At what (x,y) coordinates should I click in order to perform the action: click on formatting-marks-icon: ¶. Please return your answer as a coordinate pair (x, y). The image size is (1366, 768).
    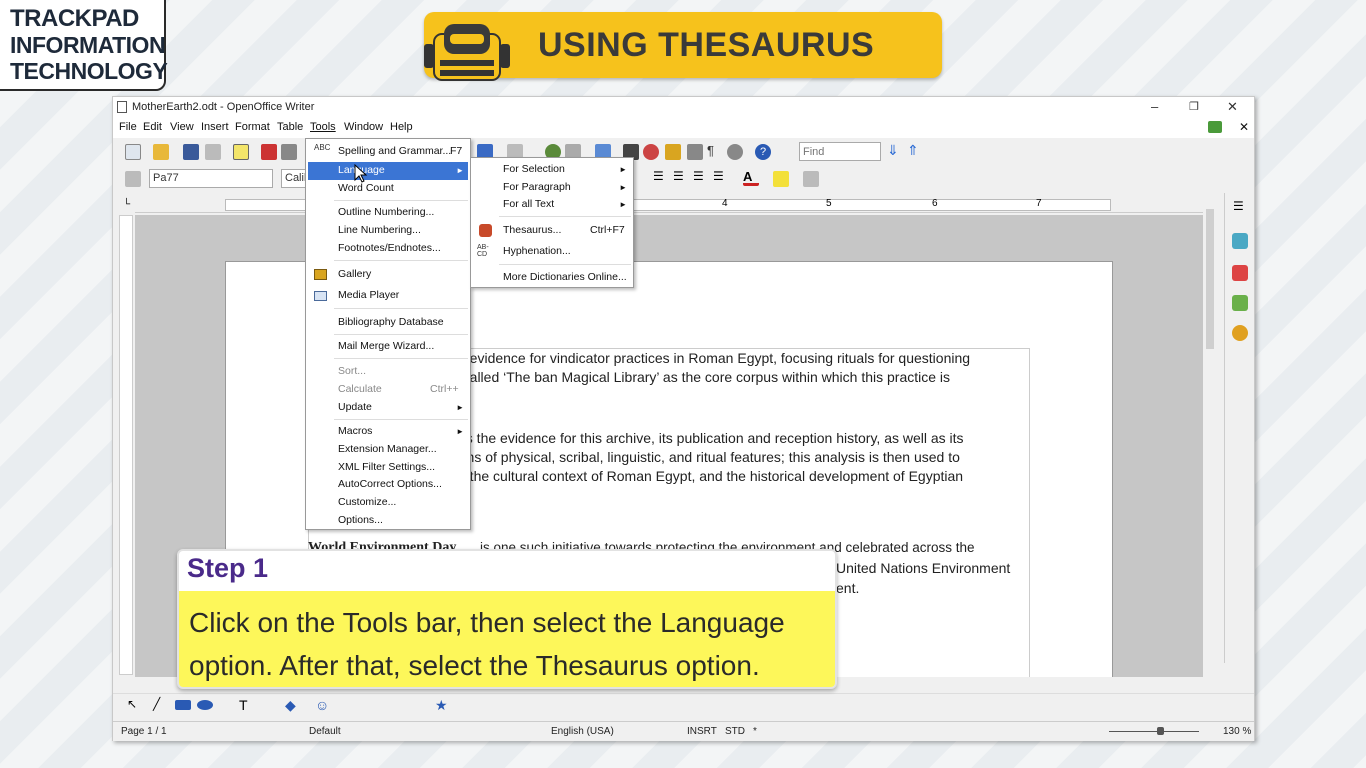
    Looking at the image, I should click on (715, 151).